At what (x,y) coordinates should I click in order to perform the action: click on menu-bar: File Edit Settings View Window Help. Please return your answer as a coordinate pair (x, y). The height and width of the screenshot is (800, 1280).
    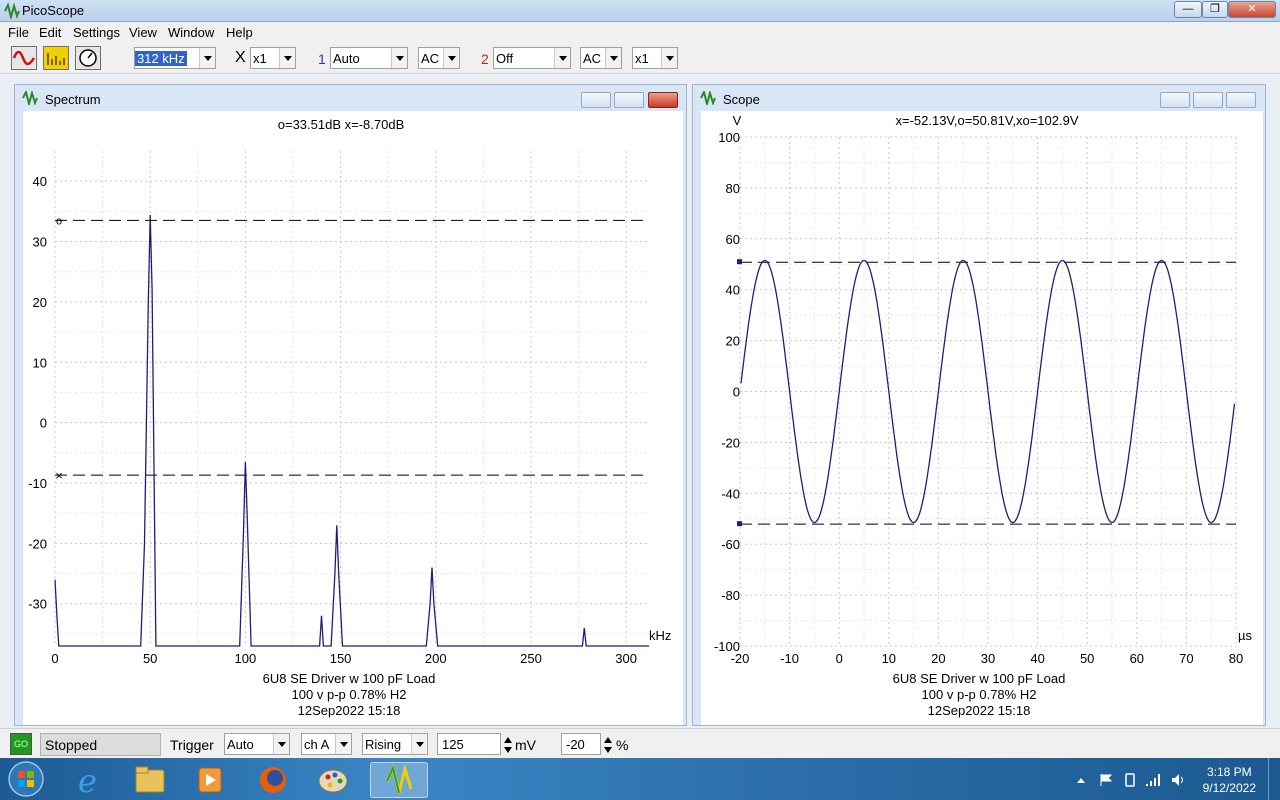
    Looking at the image, I should click on (640, 32).